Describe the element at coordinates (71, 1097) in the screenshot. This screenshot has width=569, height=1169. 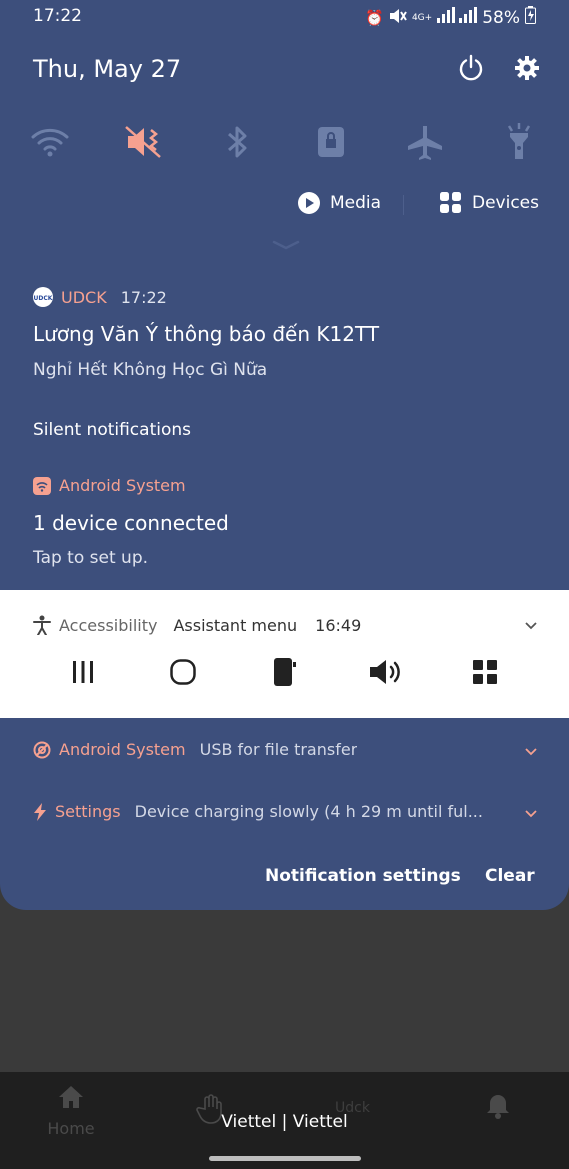
I see `home-nav-icon` at that location.